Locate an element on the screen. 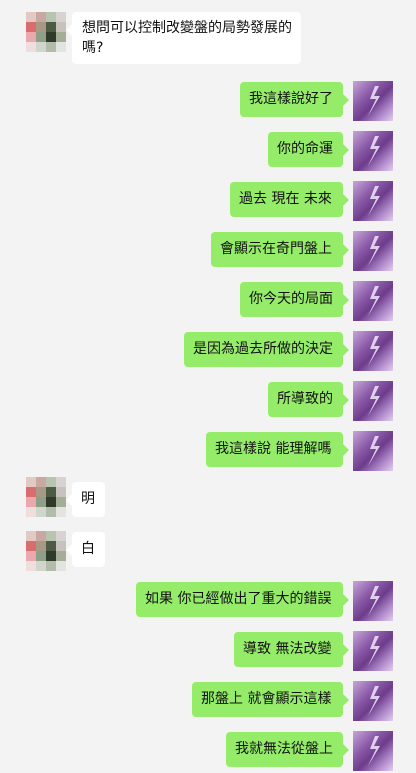 This screenshot has width=416, height=773. message-text: 我這樣說好了 is located at coordinates (291, 99).